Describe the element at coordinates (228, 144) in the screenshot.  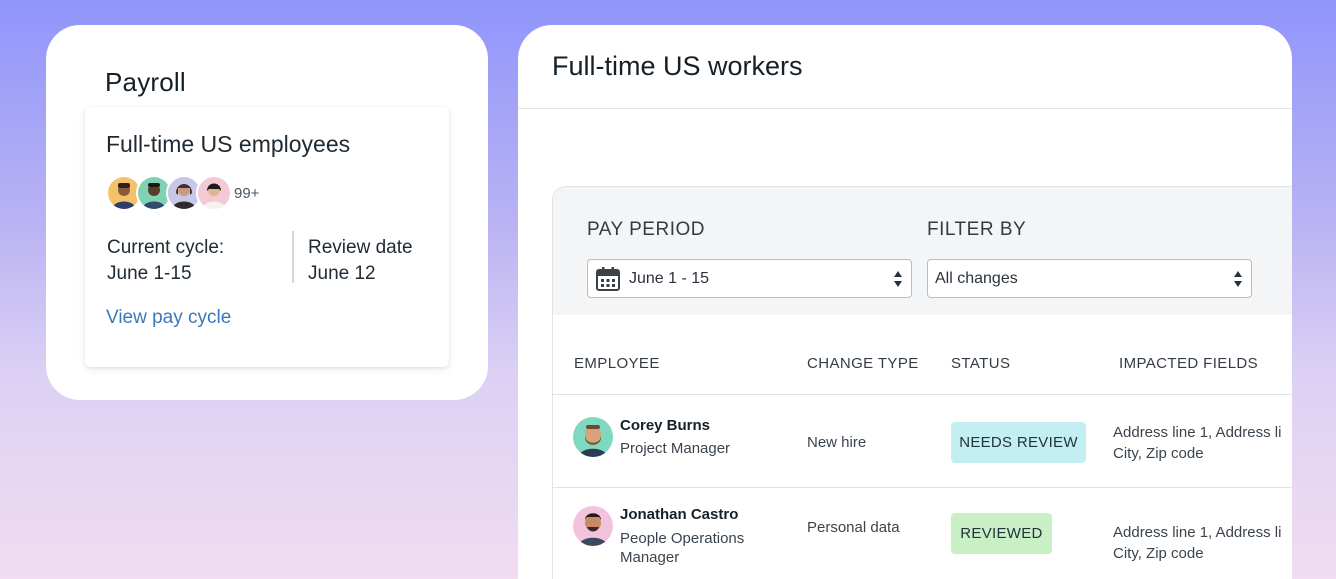
I see `card-title: Full-time US employees` at that location.